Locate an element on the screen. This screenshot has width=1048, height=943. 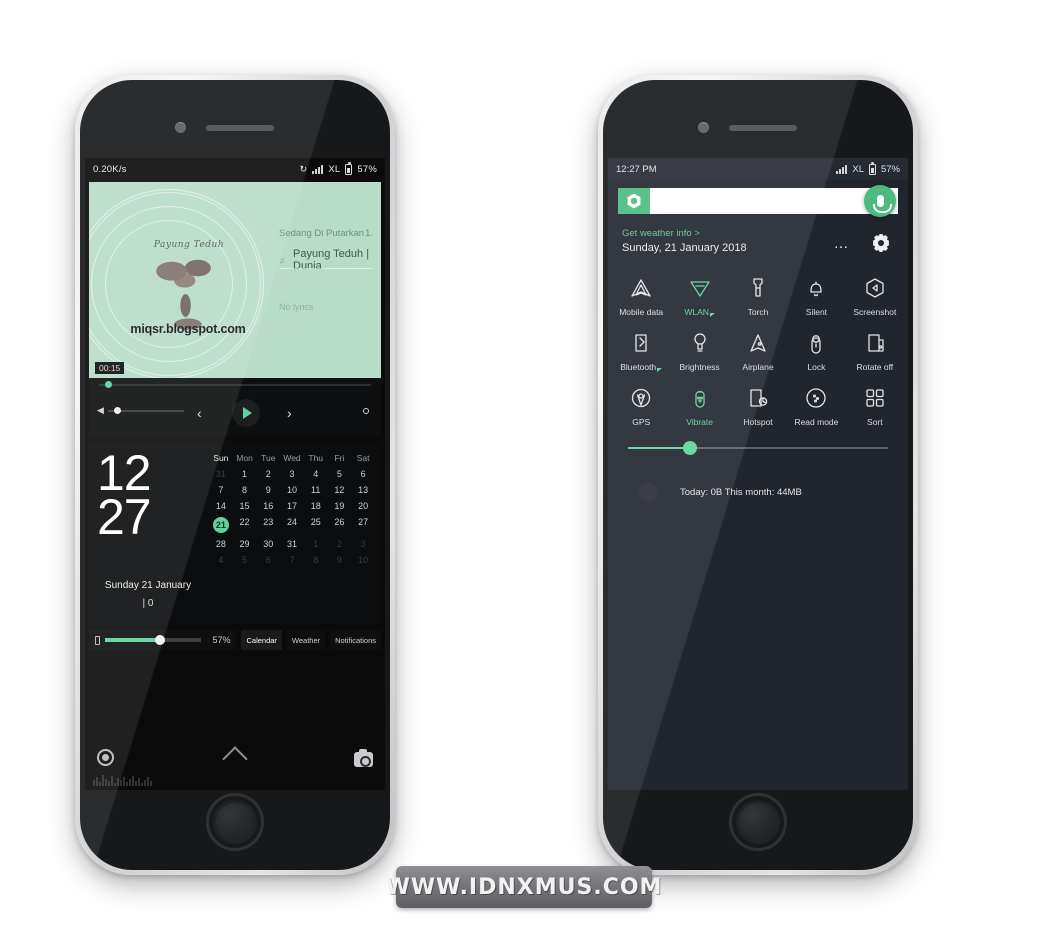
calendar-day-cell: 29 is located at coordinates (245, 544).